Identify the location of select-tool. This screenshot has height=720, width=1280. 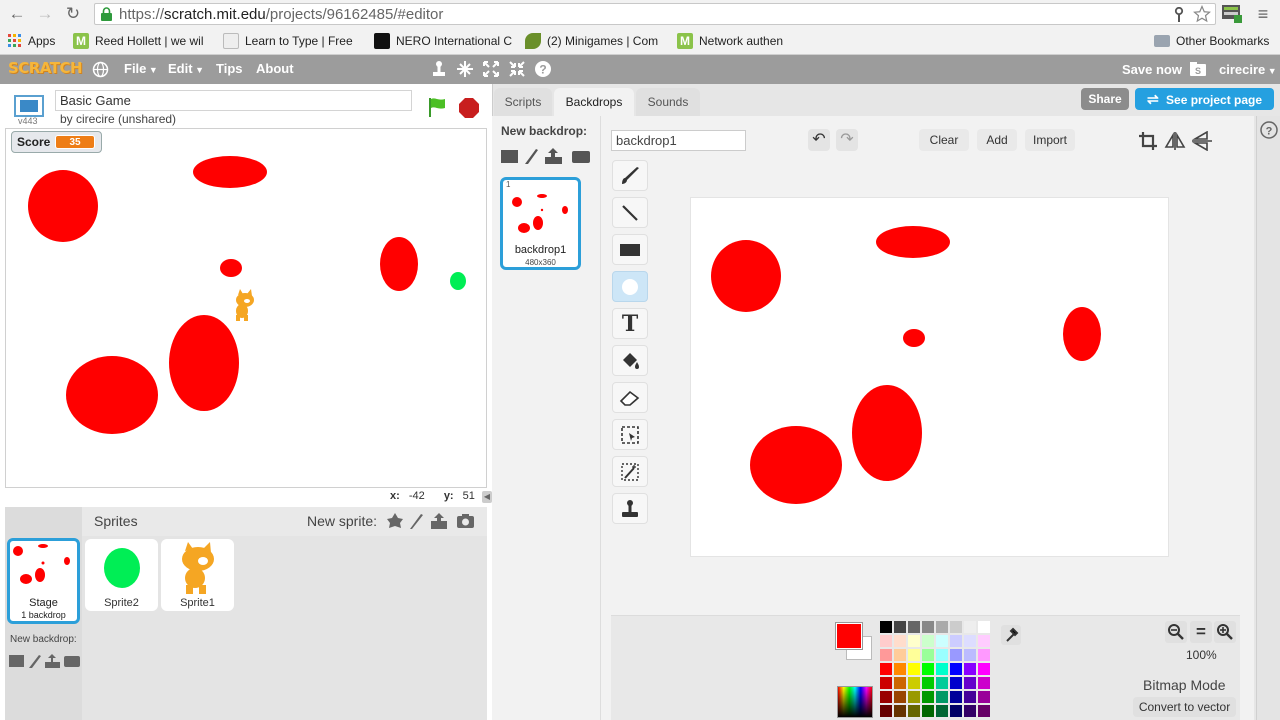
(630, 434).